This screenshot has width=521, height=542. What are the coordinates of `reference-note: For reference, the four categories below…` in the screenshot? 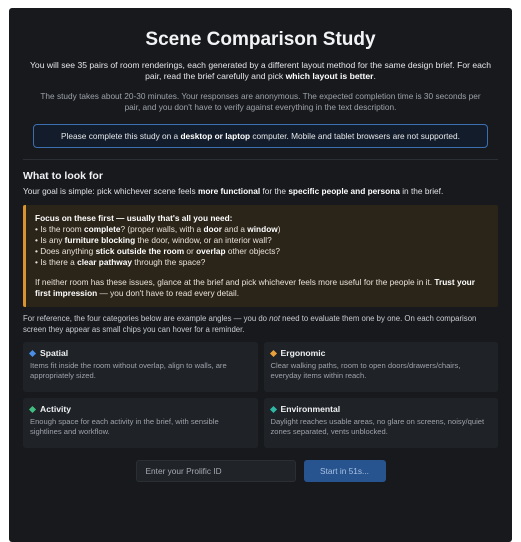 It's located at (250, 324).